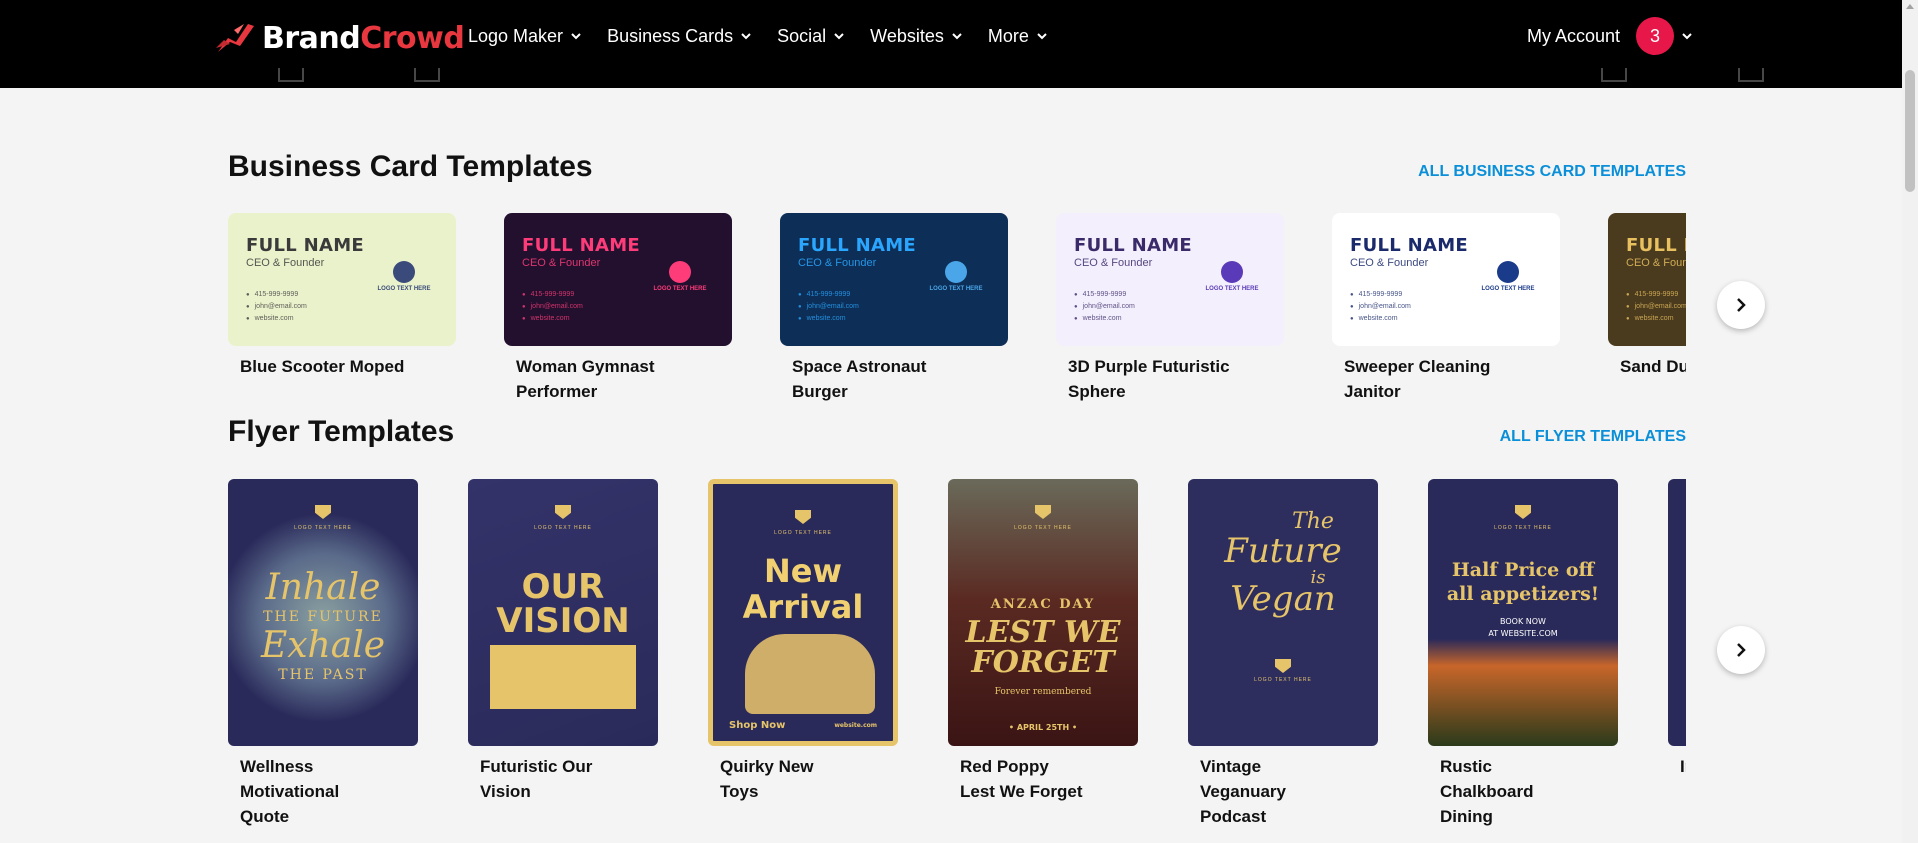  Describe the element at coordinates (323, 617) in the screenshot. I see `flyer-headline: THE FUTURE` at that location.